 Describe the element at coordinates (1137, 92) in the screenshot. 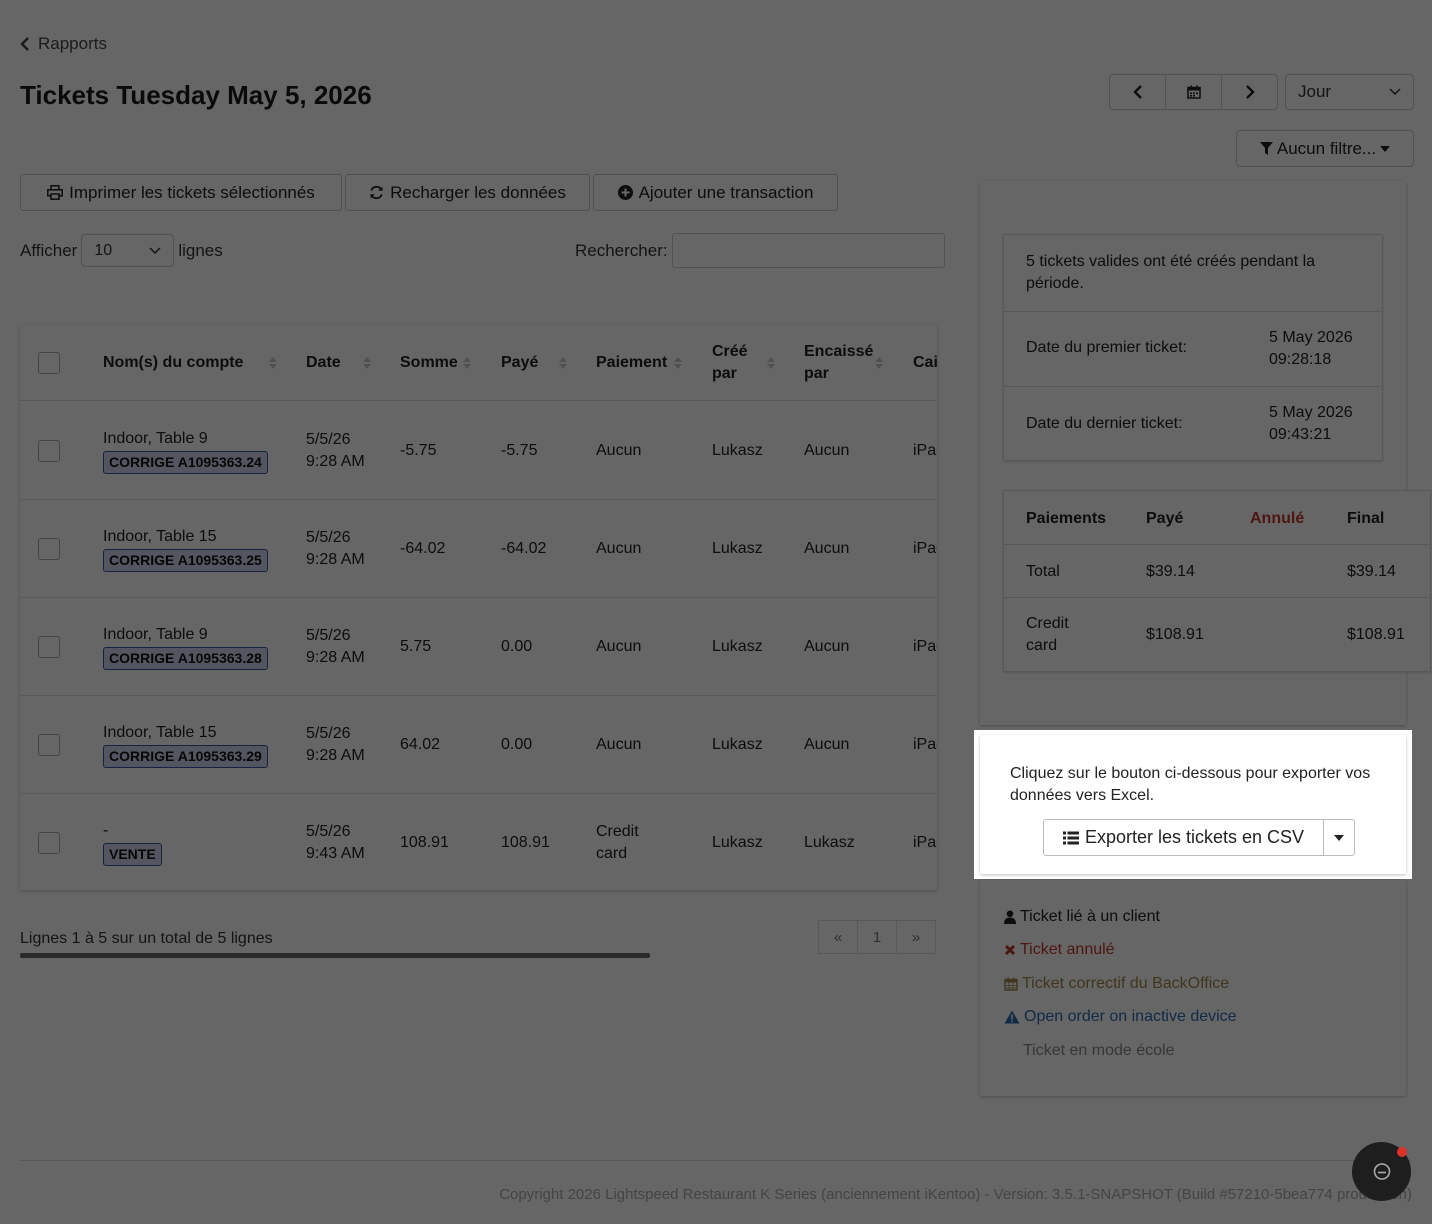

I see `previous-period-button` at that location.